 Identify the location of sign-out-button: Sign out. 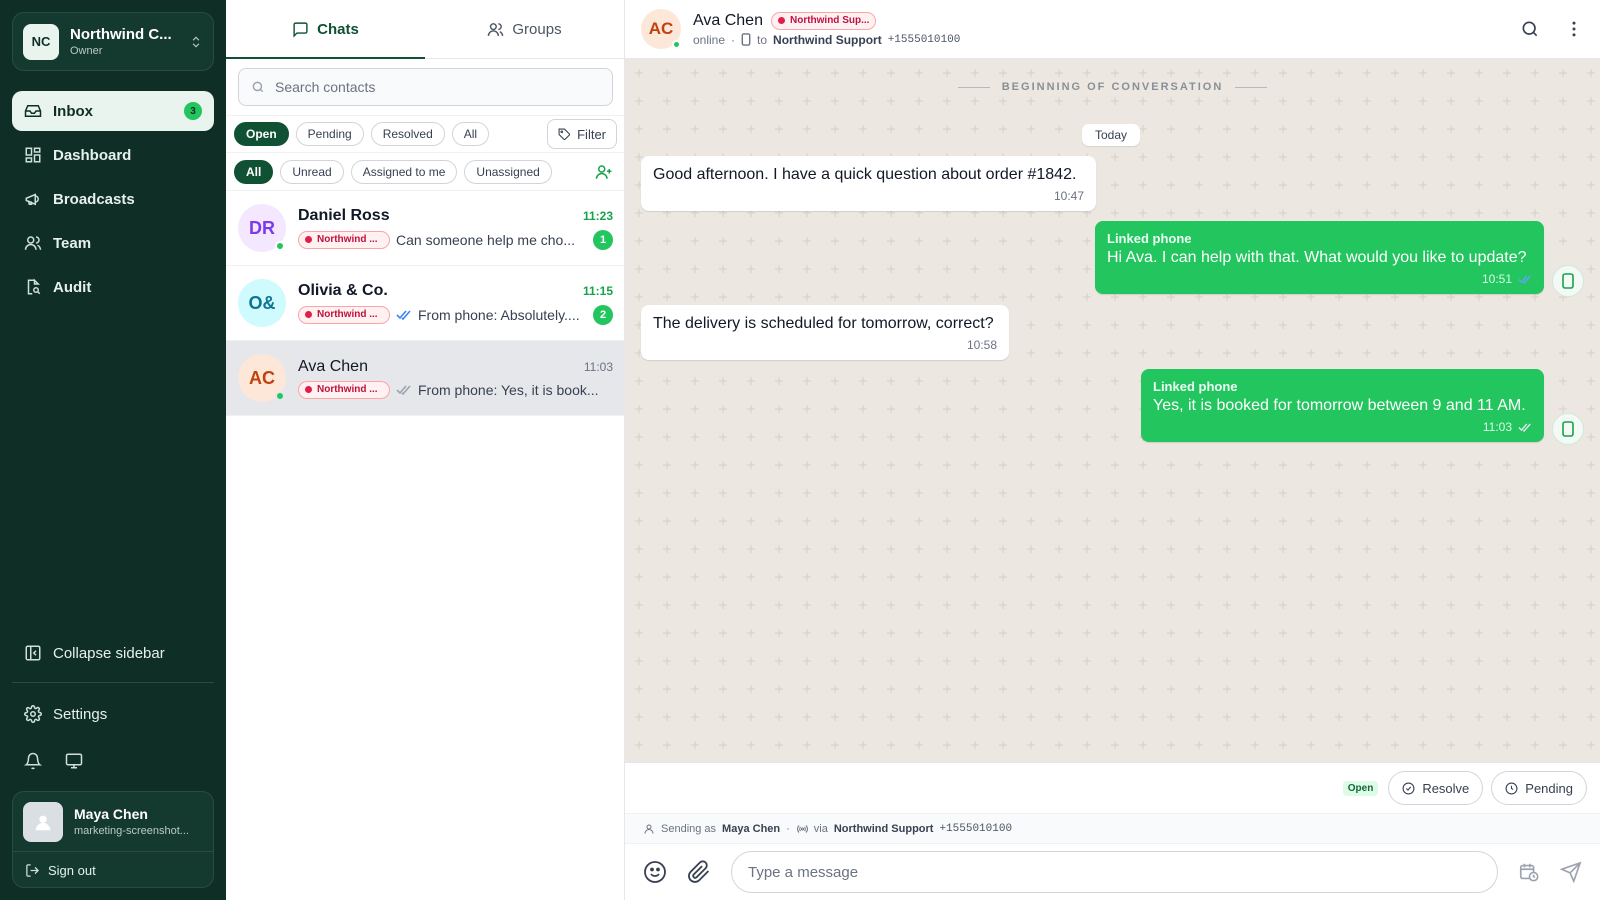
(113, 869).